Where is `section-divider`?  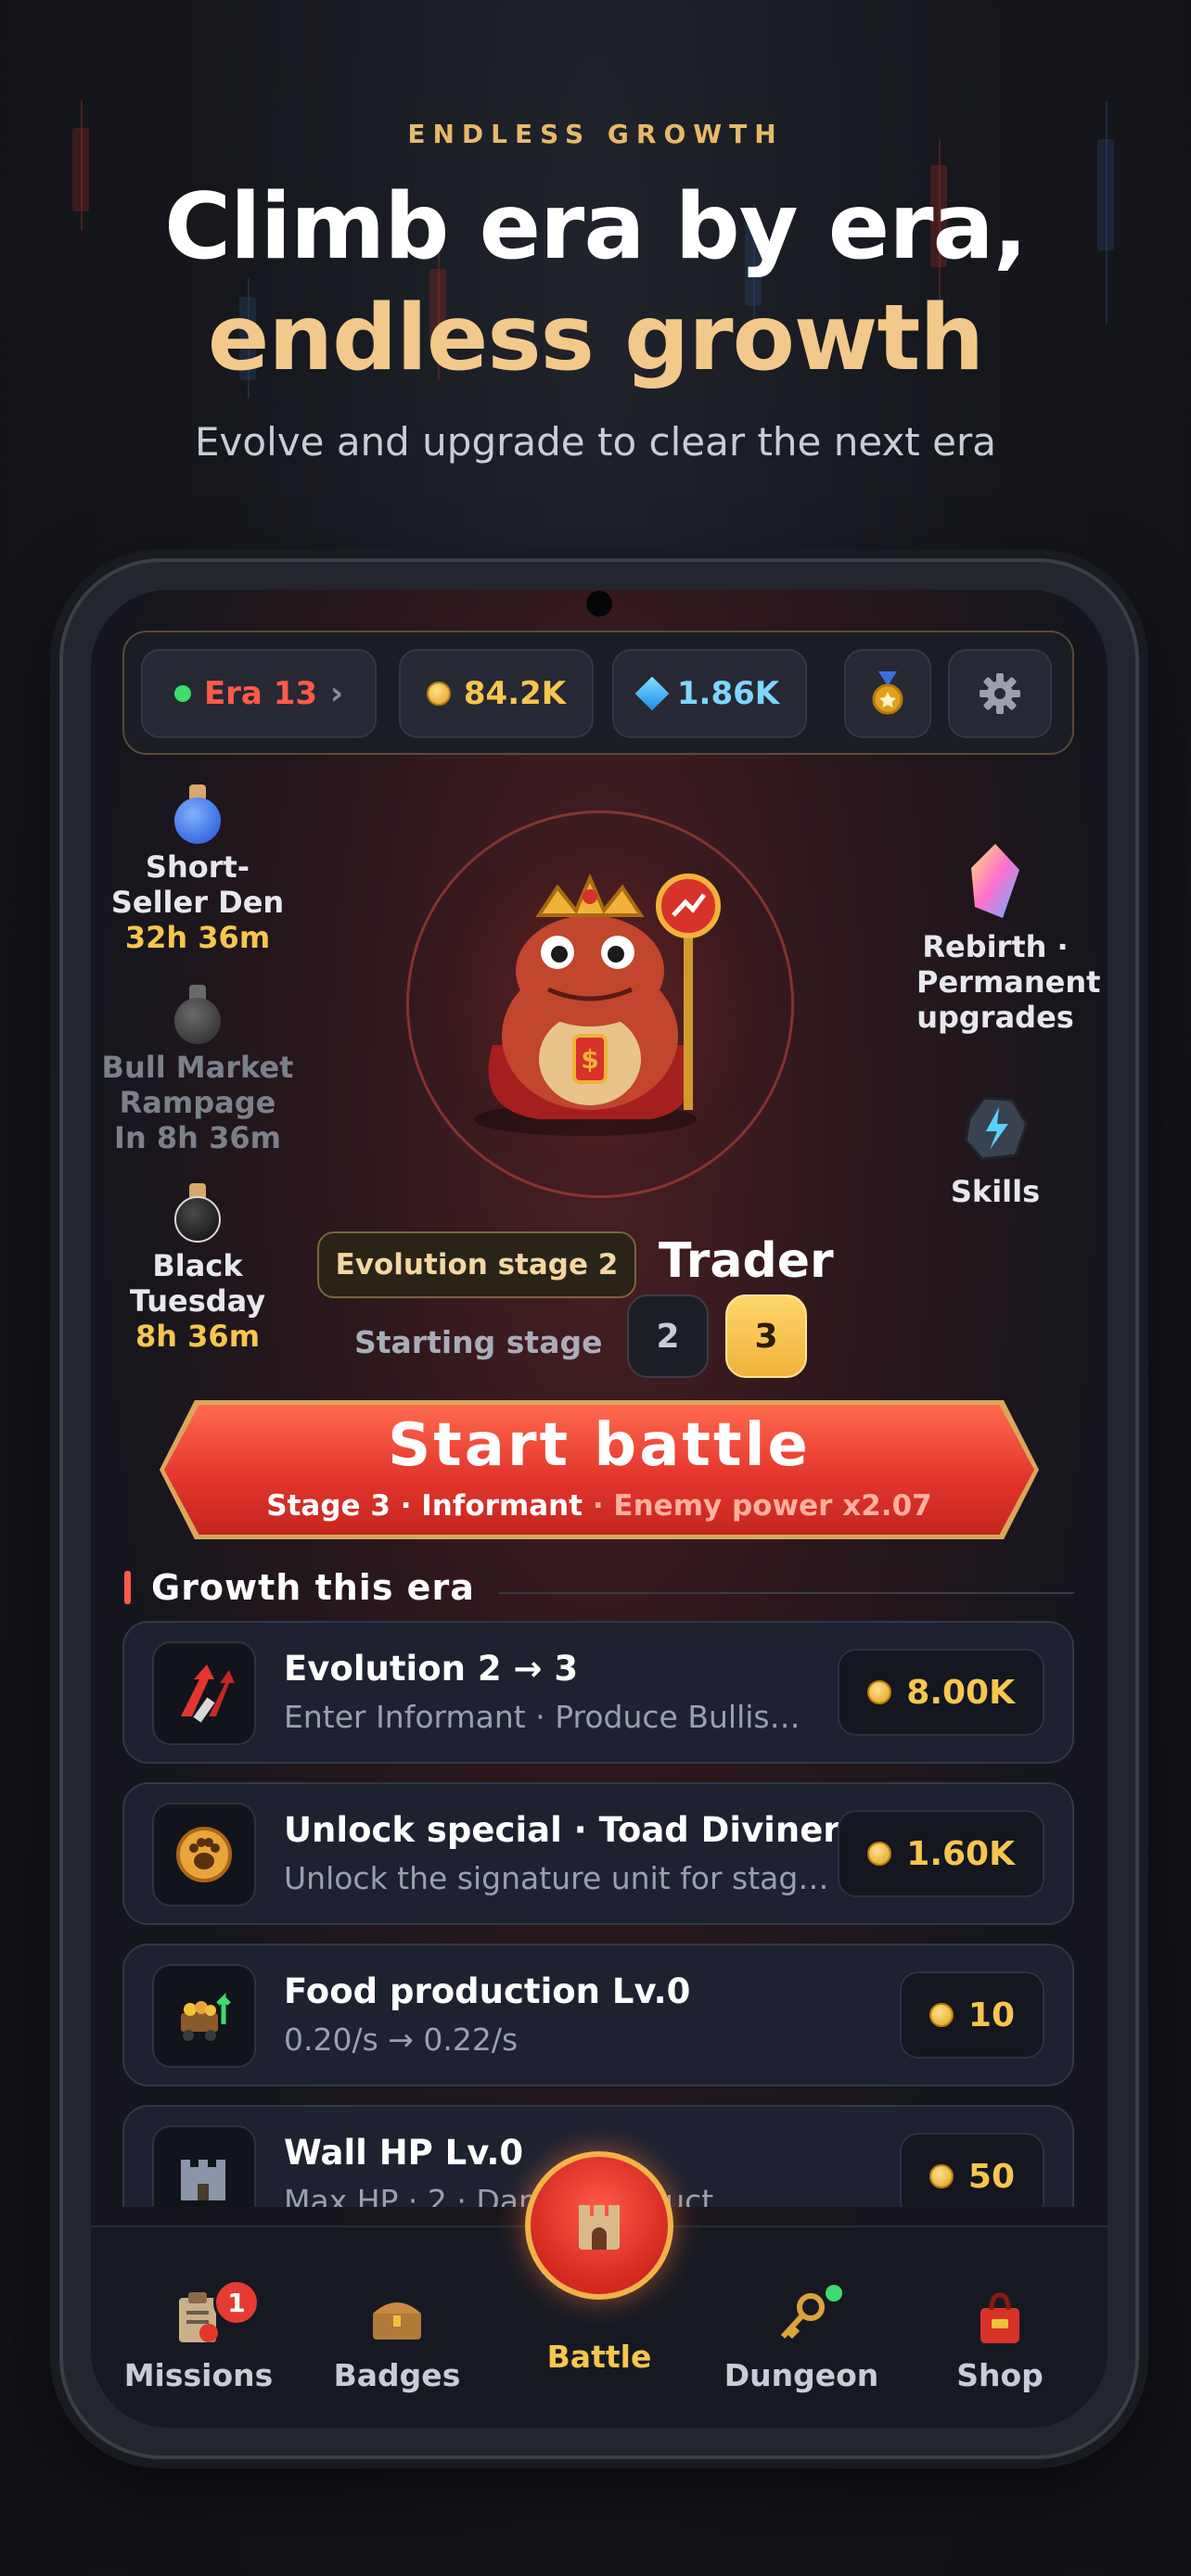 section-divider is located at coordinates (786, 1593).